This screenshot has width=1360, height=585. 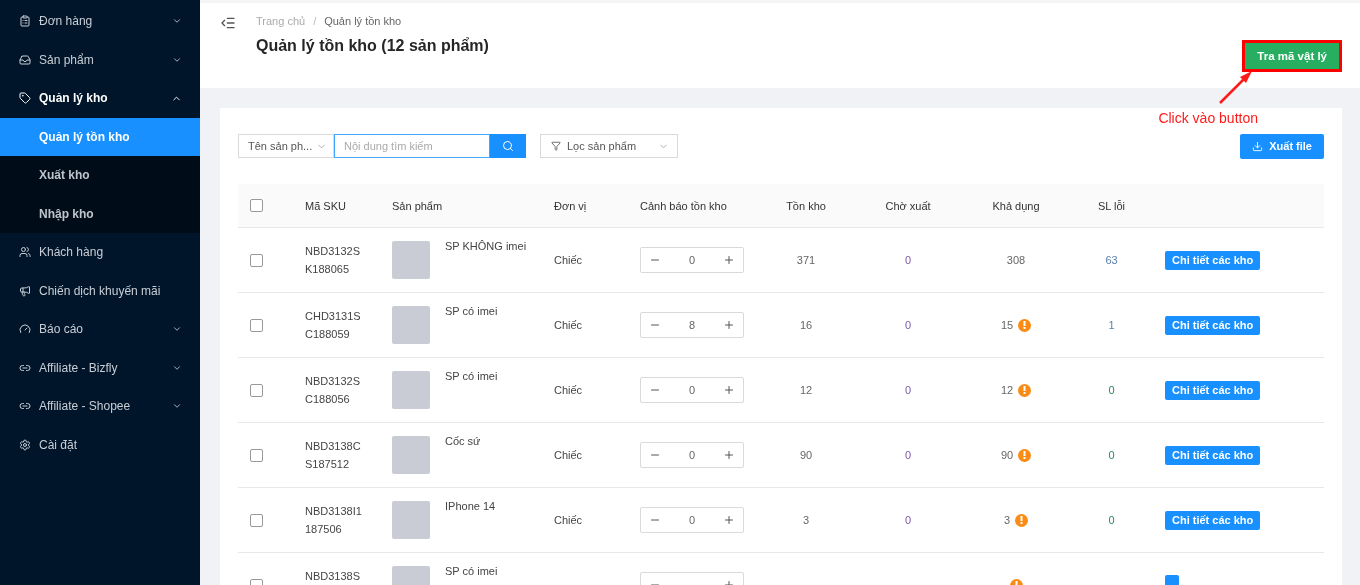 What do you see at coordinates (100, 444) in the screenshot?
I see `sidebar-item: Cài đặt` at bounding box center [100, 444].